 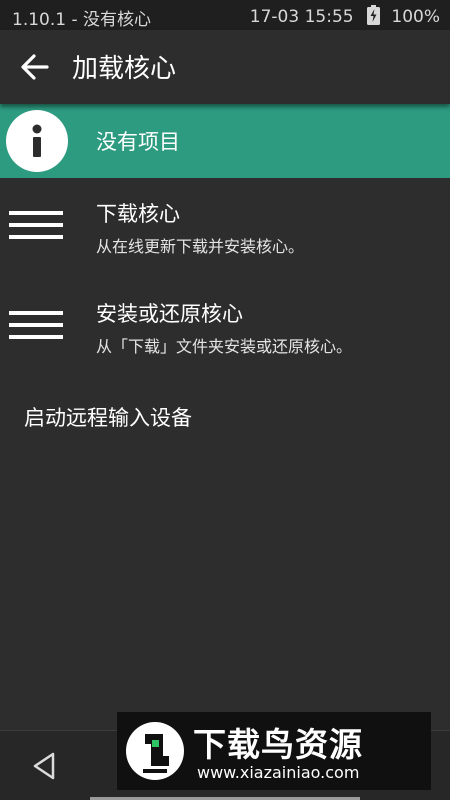 What do you see at coordinates (225, 15) in the screenshot?
I see `status-bar: 1.10.1 - 没有核心 17-03 15:55 100%` at bounding box center [225, 15].